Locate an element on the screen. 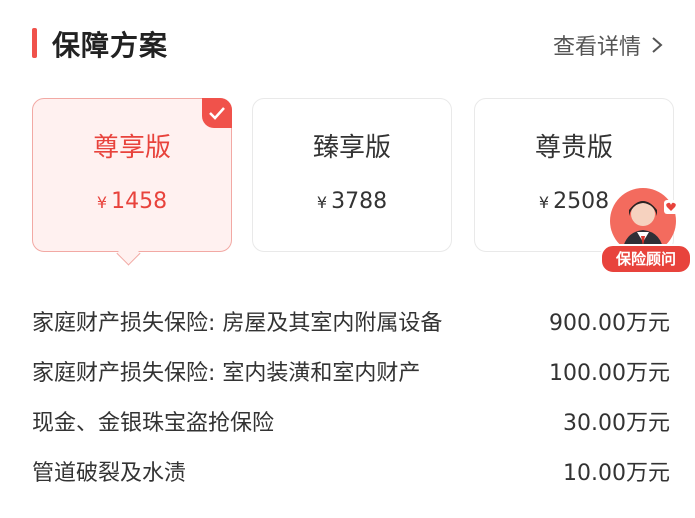 This screenshot has width=695, height=518. coverage-amount: 900.00万元 is located at coordinates (609, 323).